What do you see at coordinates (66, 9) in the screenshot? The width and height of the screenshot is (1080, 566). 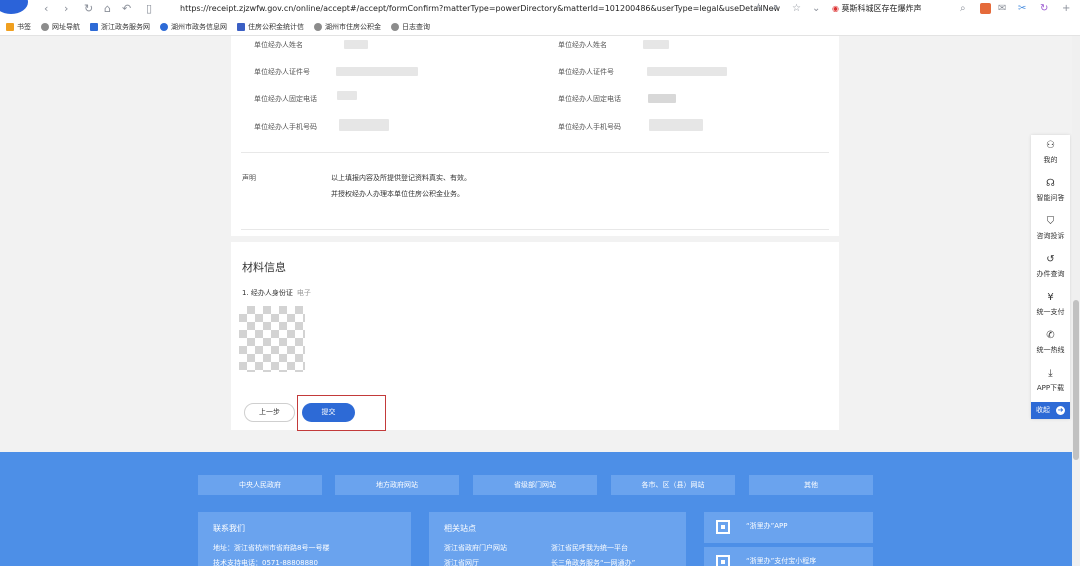 I see `forward-icon: ›` at bounding box center [66, 9].